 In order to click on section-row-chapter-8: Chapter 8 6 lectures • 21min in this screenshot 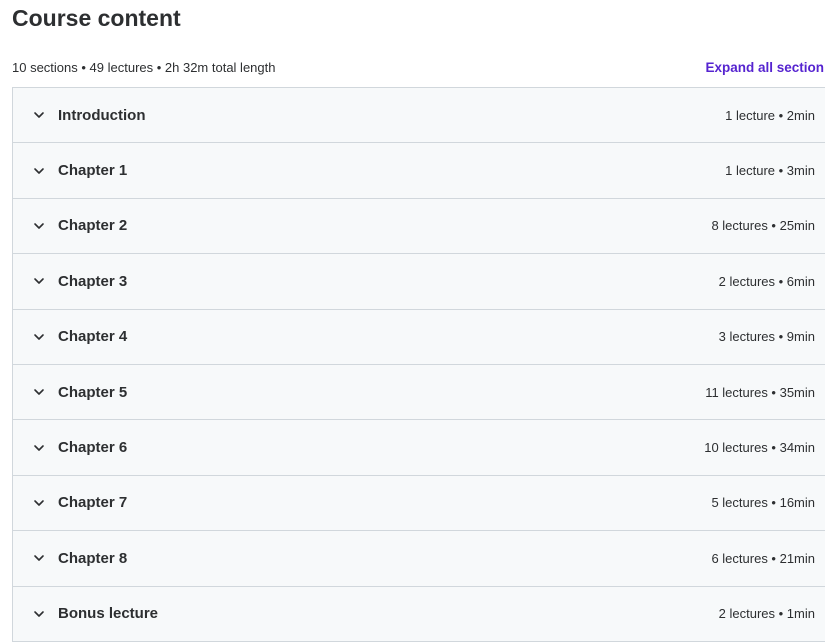, I will do `click(419, 559)`.